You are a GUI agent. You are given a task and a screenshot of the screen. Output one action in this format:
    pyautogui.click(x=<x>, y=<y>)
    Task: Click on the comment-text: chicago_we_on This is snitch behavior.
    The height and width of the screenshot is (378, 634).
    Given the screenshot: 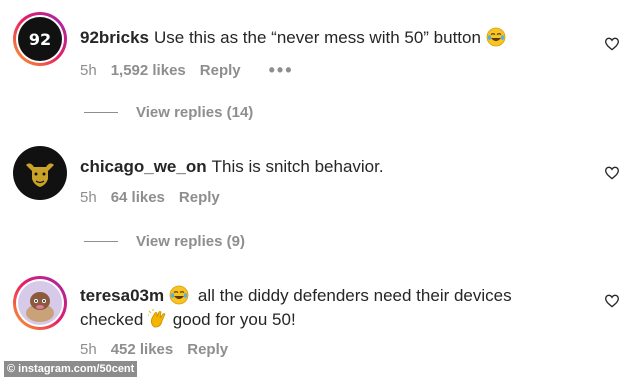 What is the action you would take?
    pyautogui.click(x=330, y=167)
    